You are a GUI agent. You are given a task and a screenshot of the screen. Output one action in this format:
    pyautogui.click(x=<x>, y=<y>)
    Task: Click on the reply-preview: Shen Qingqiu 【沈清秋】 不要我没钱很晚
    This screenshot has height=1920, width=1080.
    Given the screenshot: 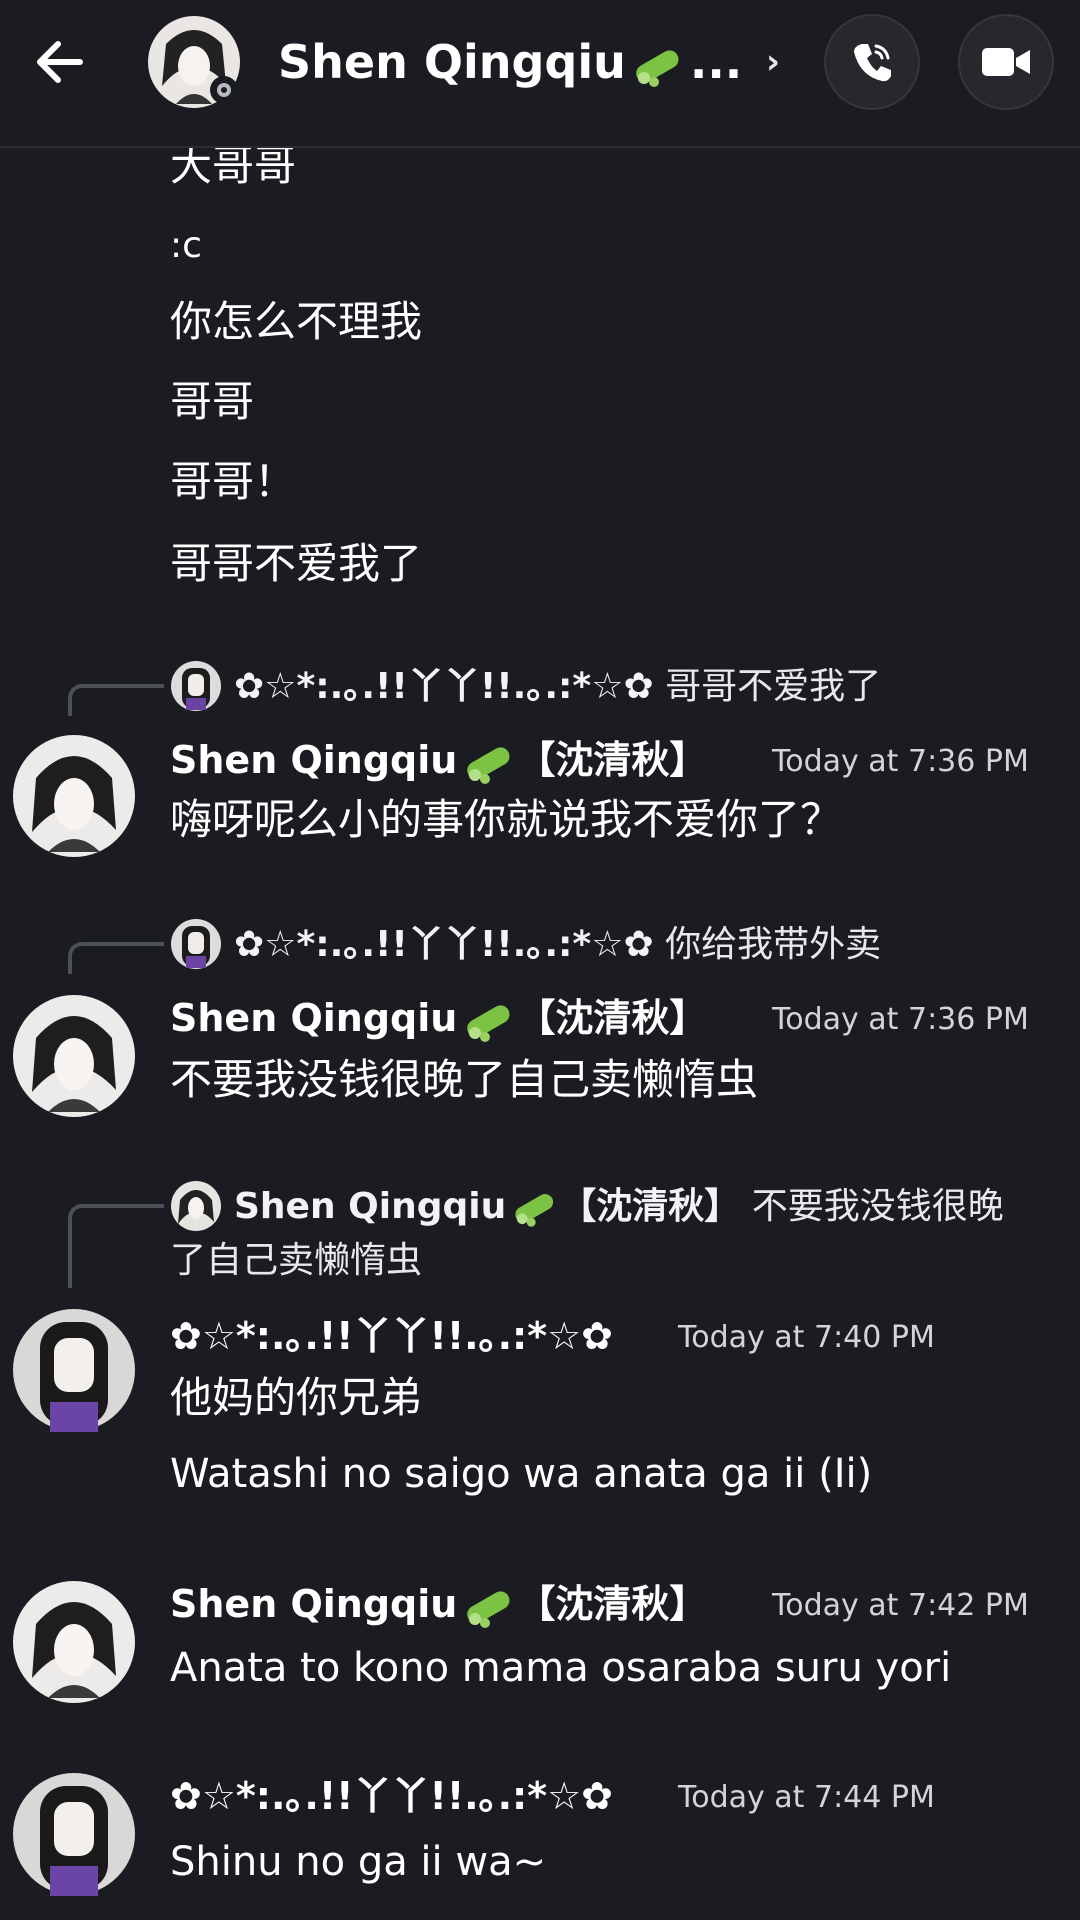 What is the action you would take?
    pyautogui.click(x=619, y=1207)
    